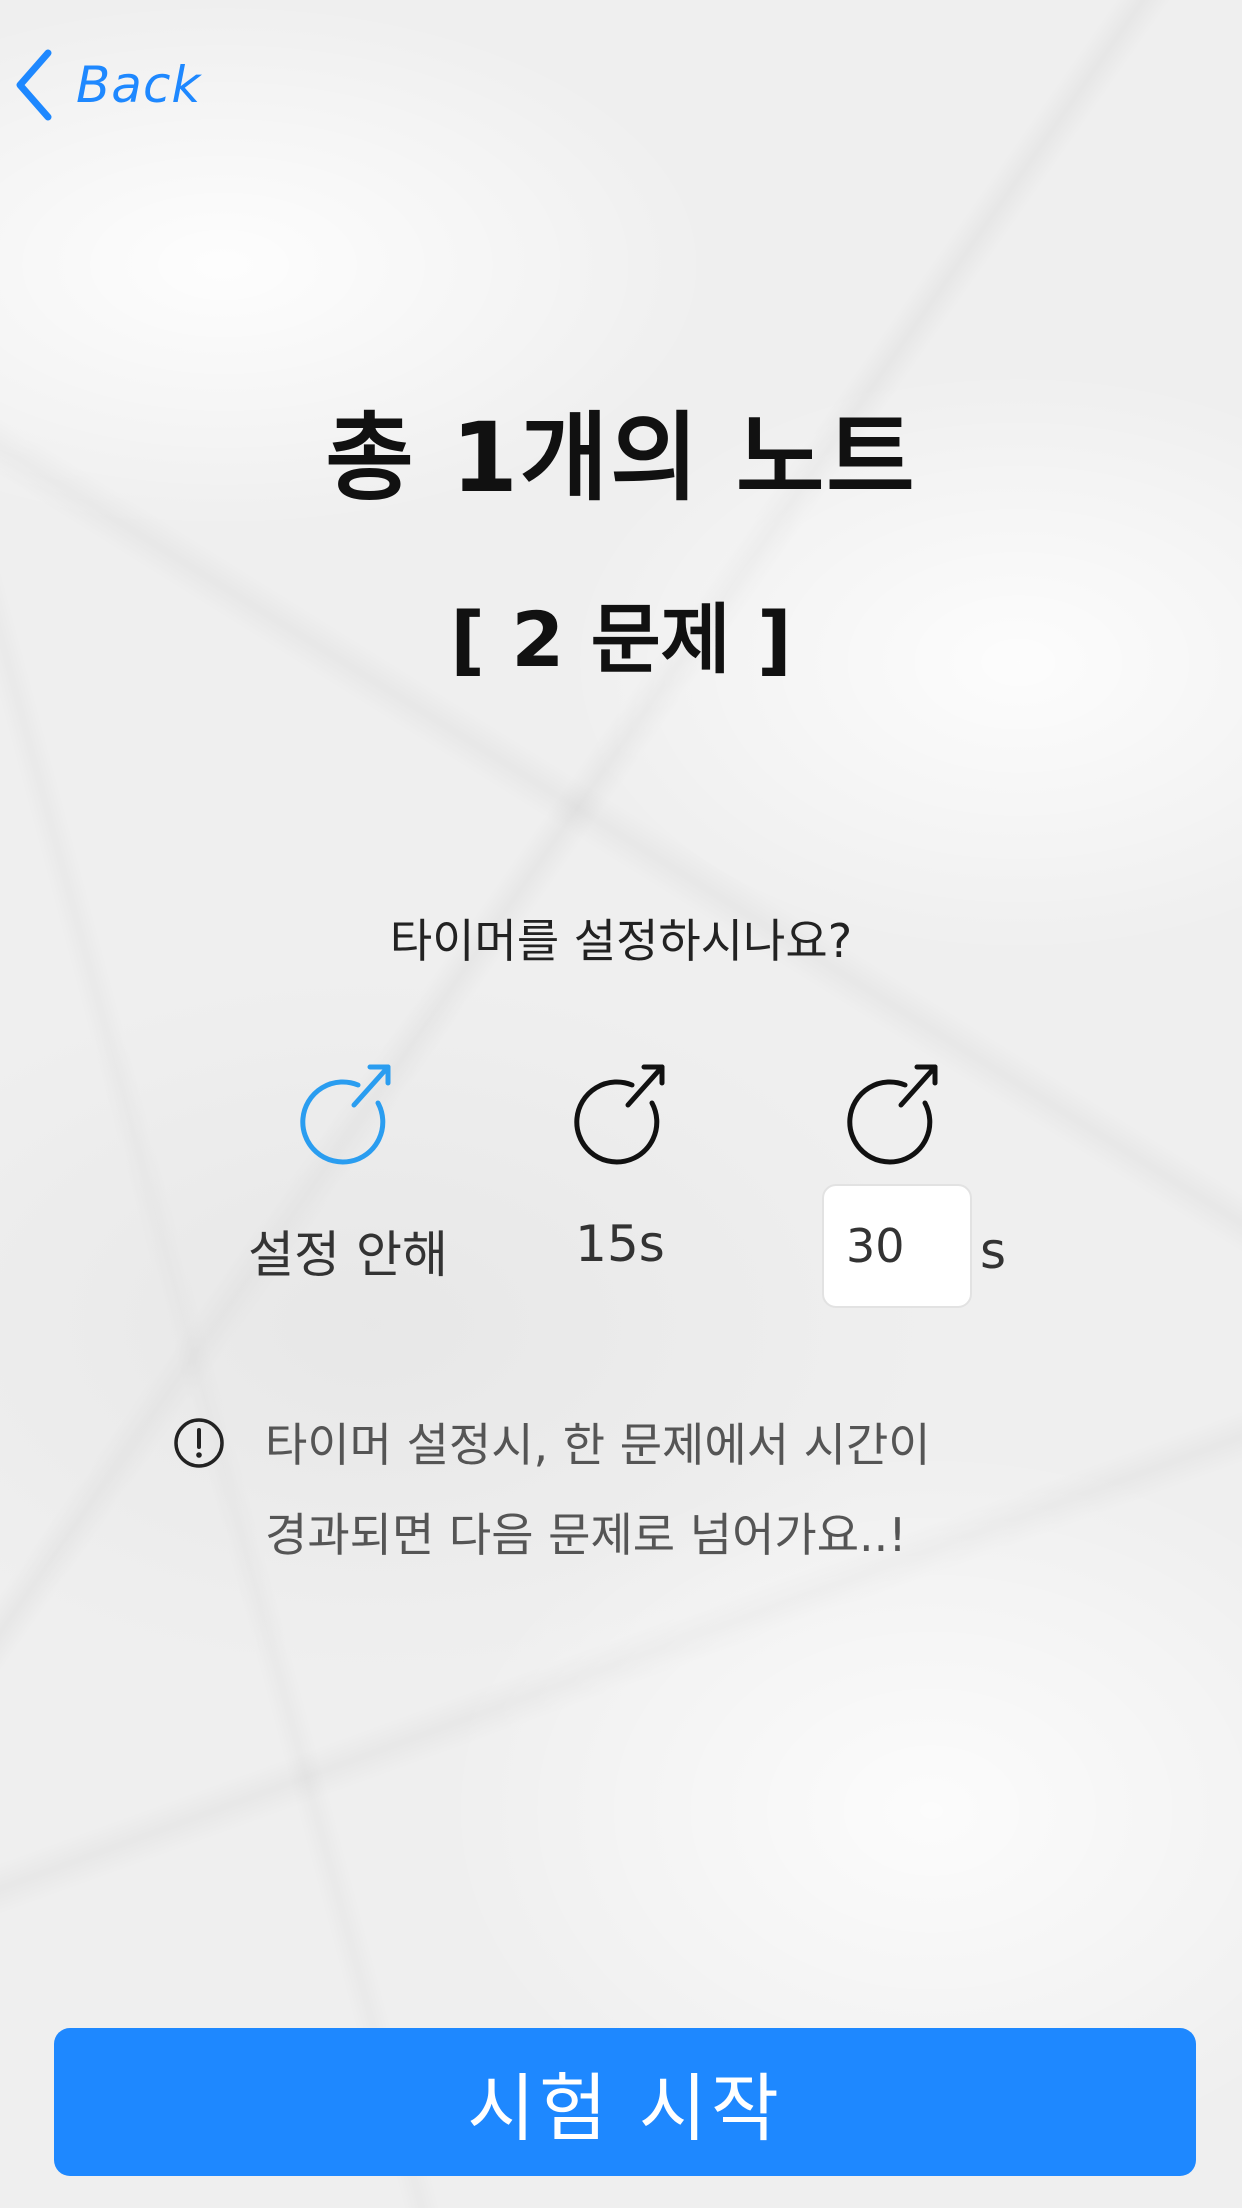  I want to click on back-label: Back, so click(139, 85).